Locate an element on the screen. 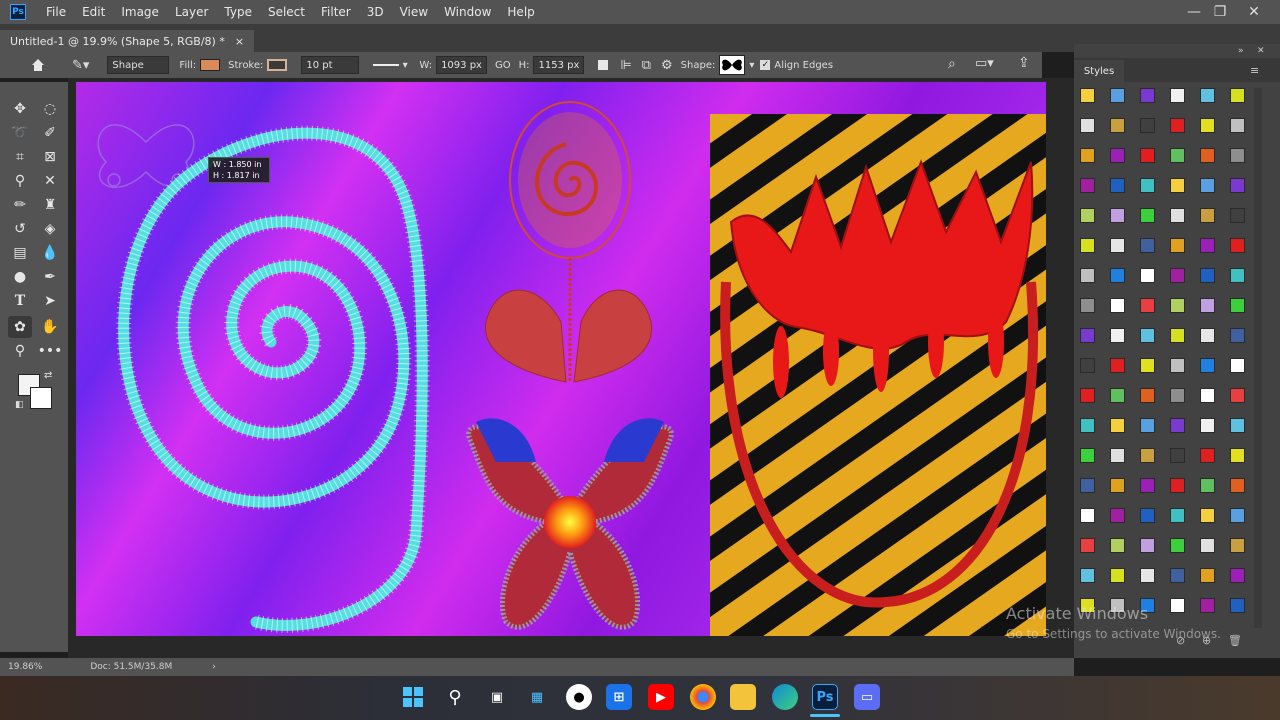 The width and height of the screenshot is (1280, 720). blur-tool-icon: 💧 is located at coordinates (50, 253).